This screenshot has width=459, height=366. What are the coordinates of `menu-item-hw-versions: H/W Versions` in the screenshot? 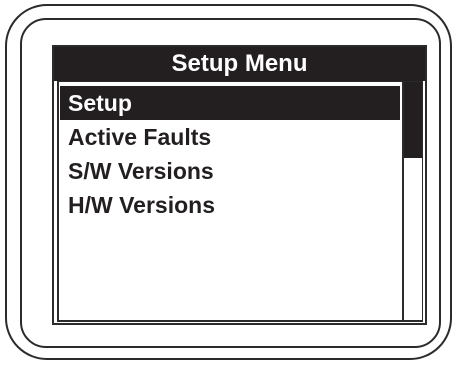 It's located at (230, 205).